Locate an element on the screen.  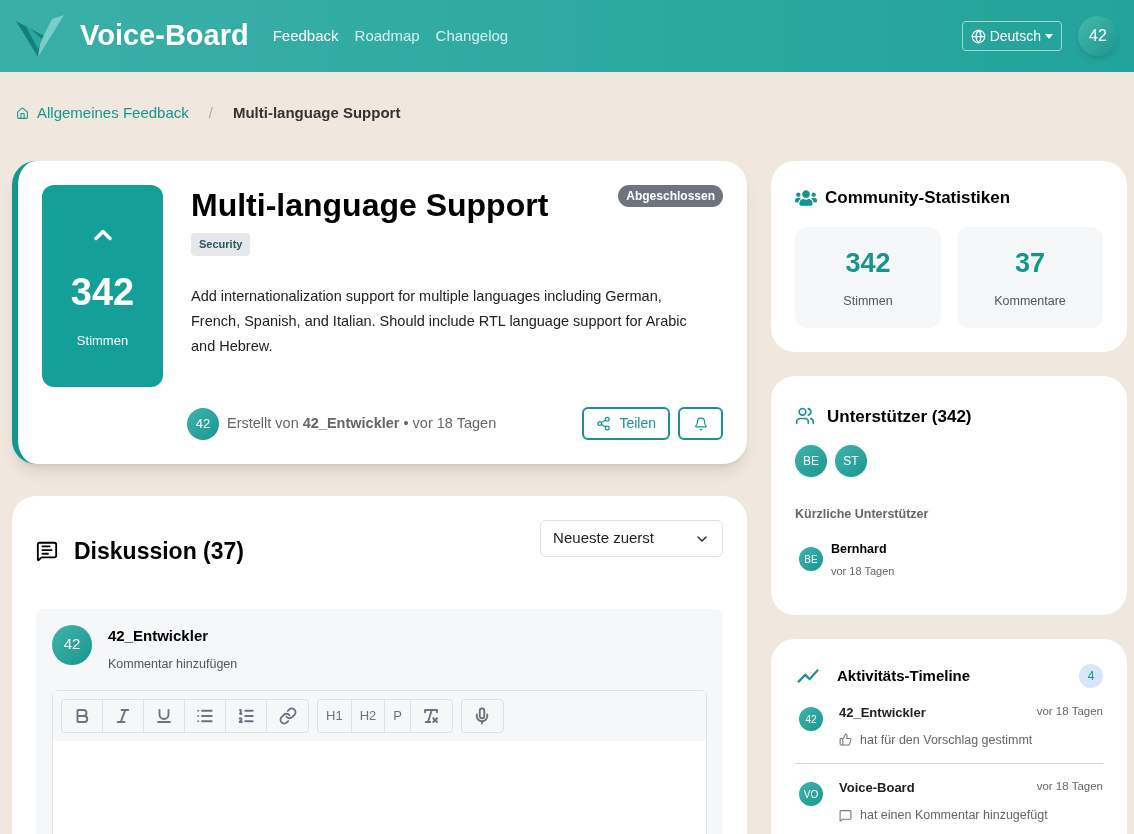
text-editor: H1 H2 P is located at coordinates (379, 761).